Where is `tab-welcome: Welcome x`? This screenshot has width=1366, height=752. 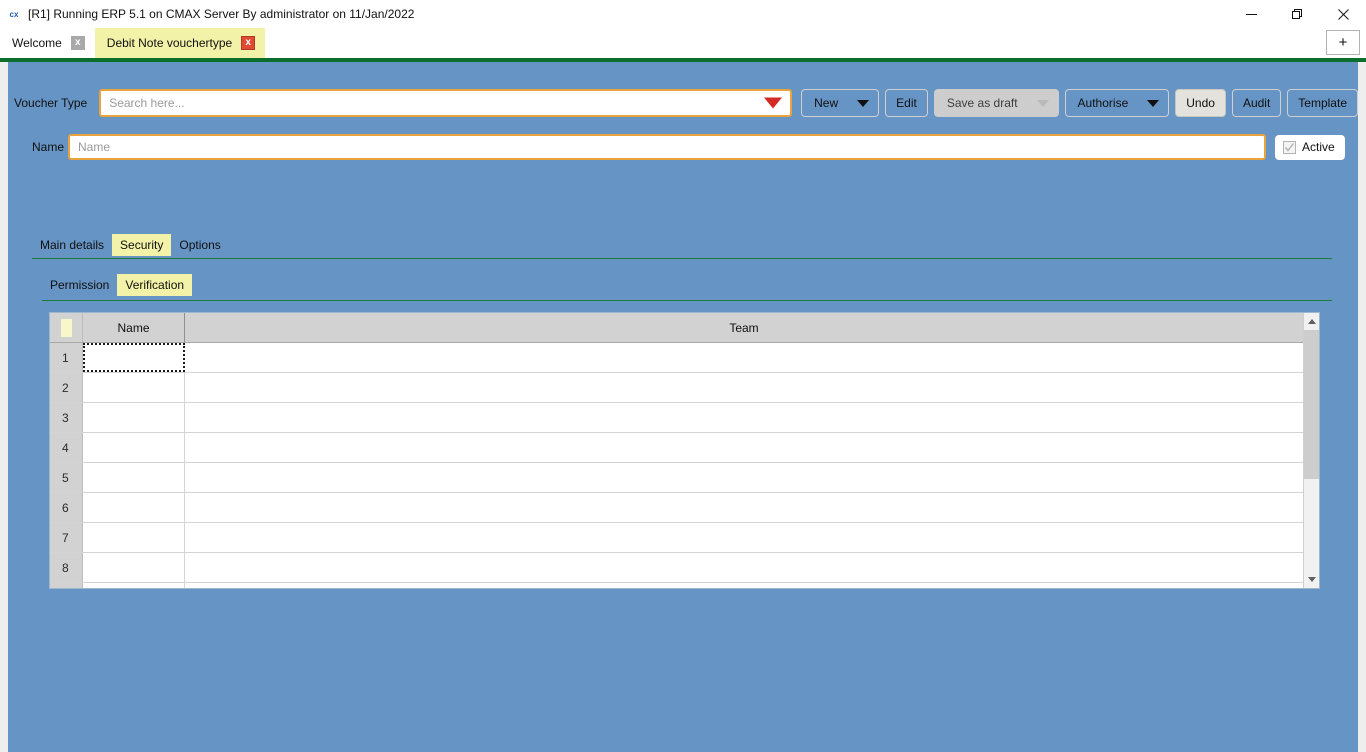 tab-welcome: Welcome x is located at coordinates (47, 43).